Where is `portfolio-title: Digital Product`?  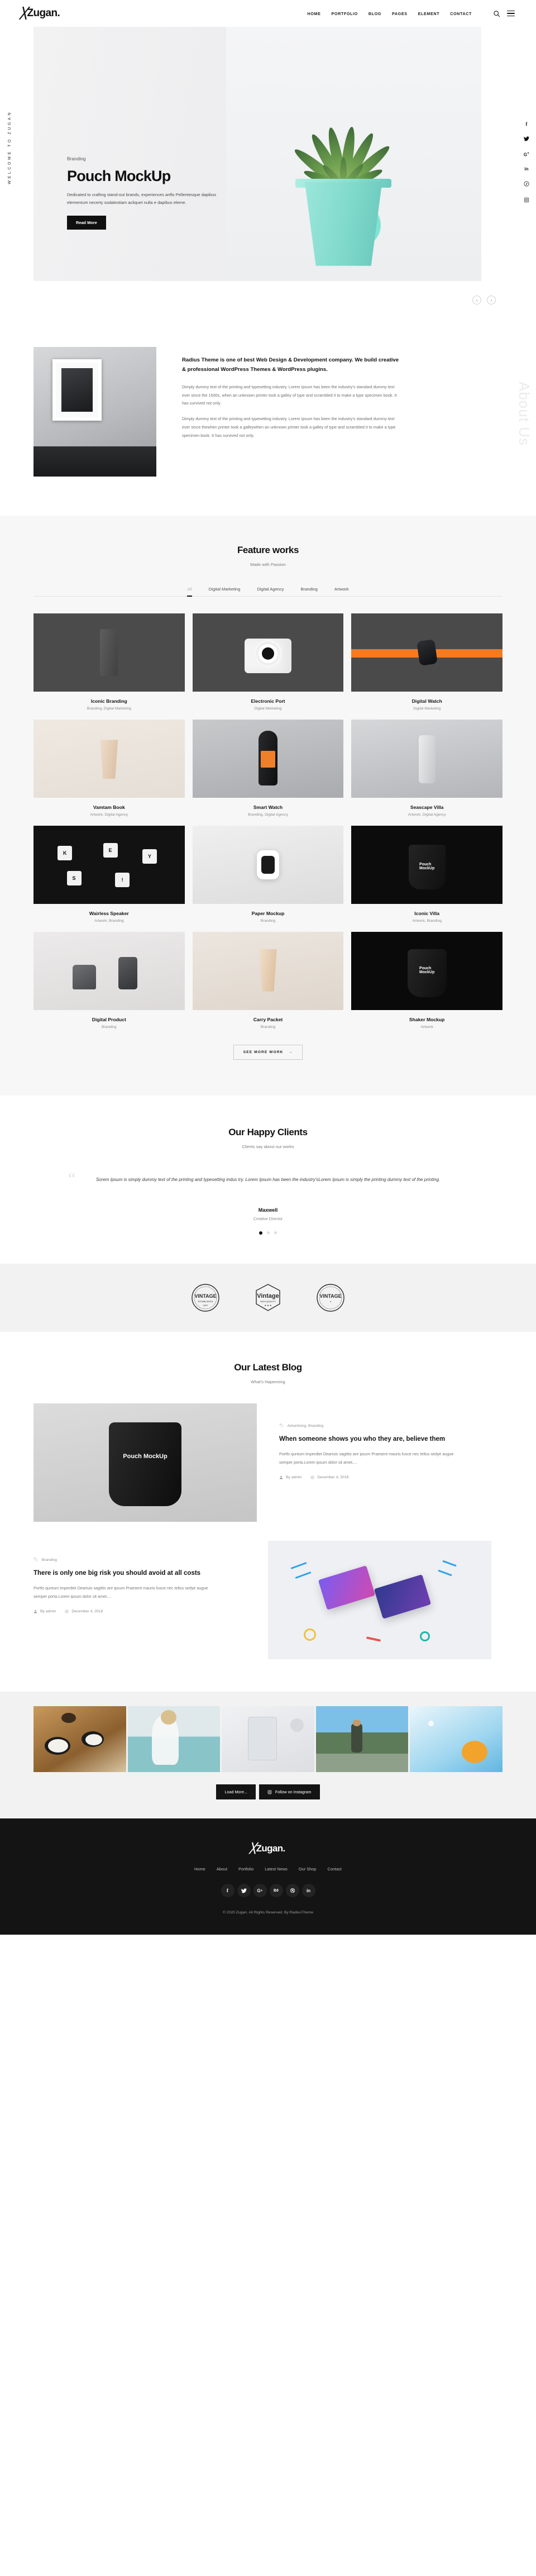 portfolio-title: Digital Product is located at coordinates (109, 1019).